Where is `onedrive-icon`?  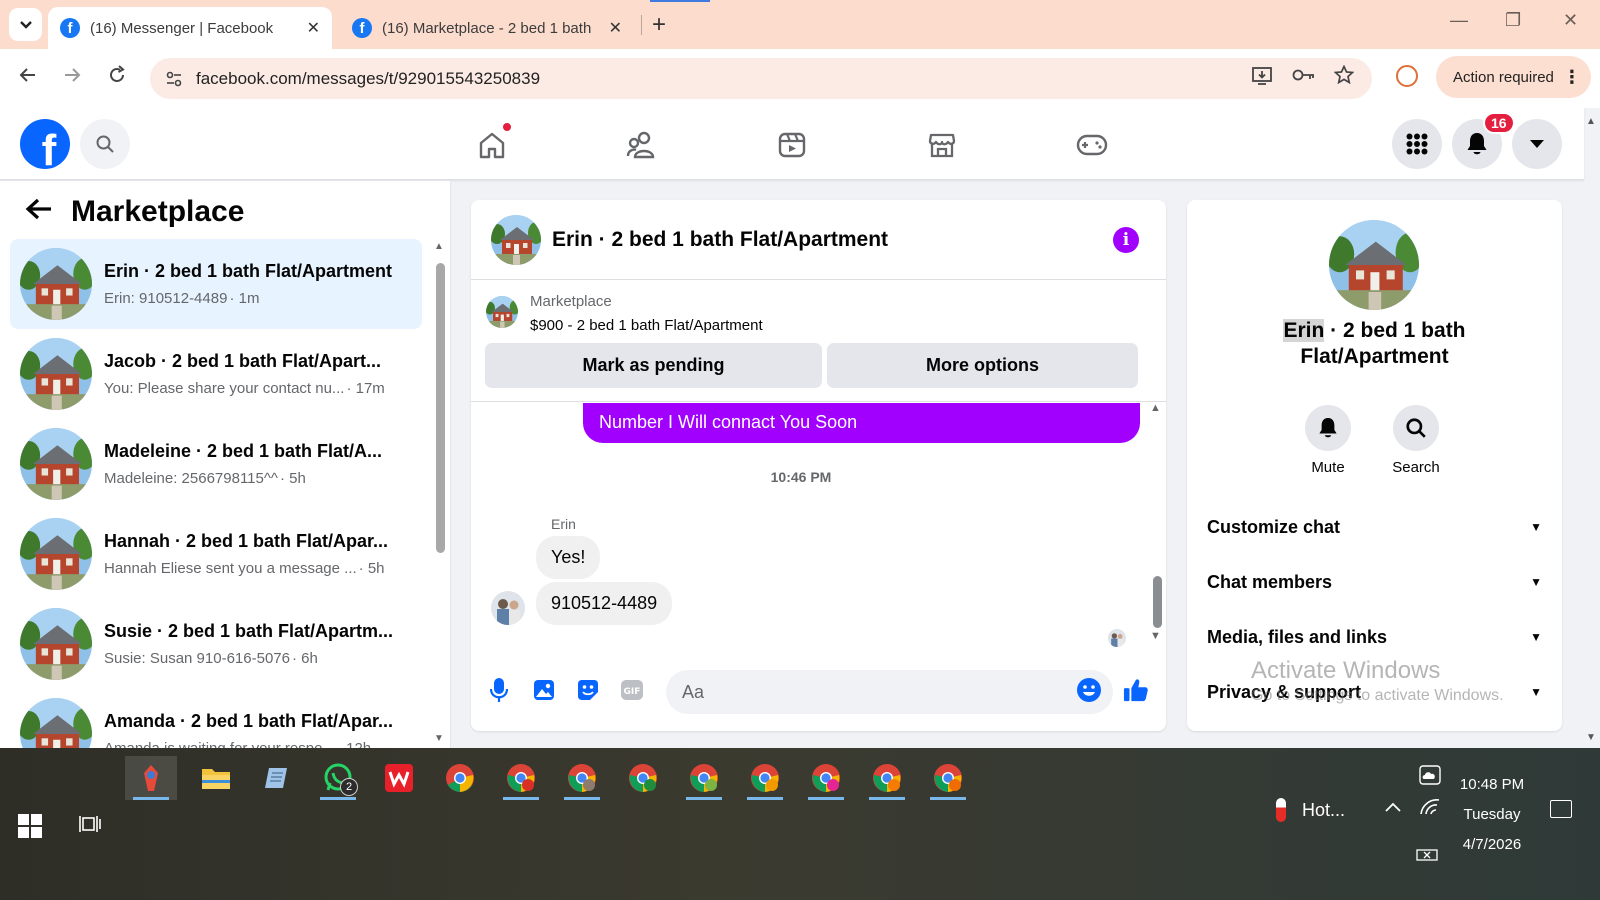
onedrive-icon is located at coordinates (1430, 777).